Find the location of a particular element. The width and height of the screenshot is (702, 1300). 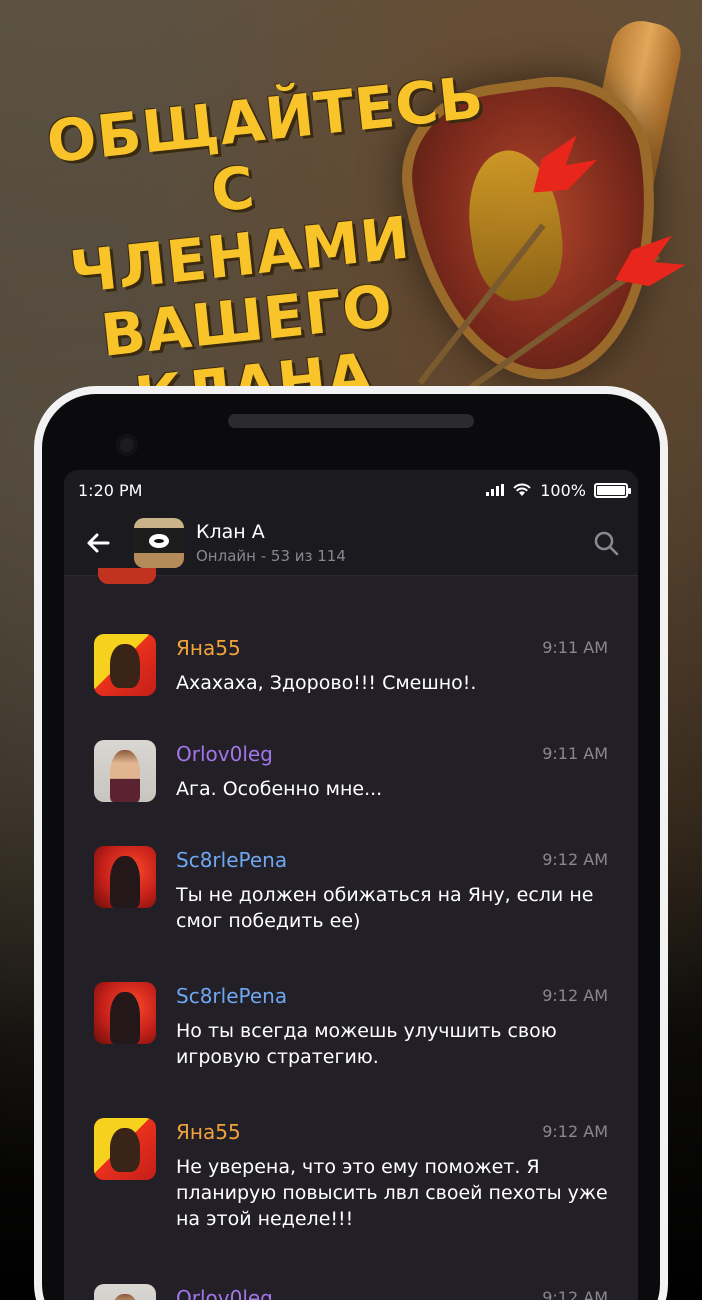

cellular-signal-icon is located at coordinates (495, 490).